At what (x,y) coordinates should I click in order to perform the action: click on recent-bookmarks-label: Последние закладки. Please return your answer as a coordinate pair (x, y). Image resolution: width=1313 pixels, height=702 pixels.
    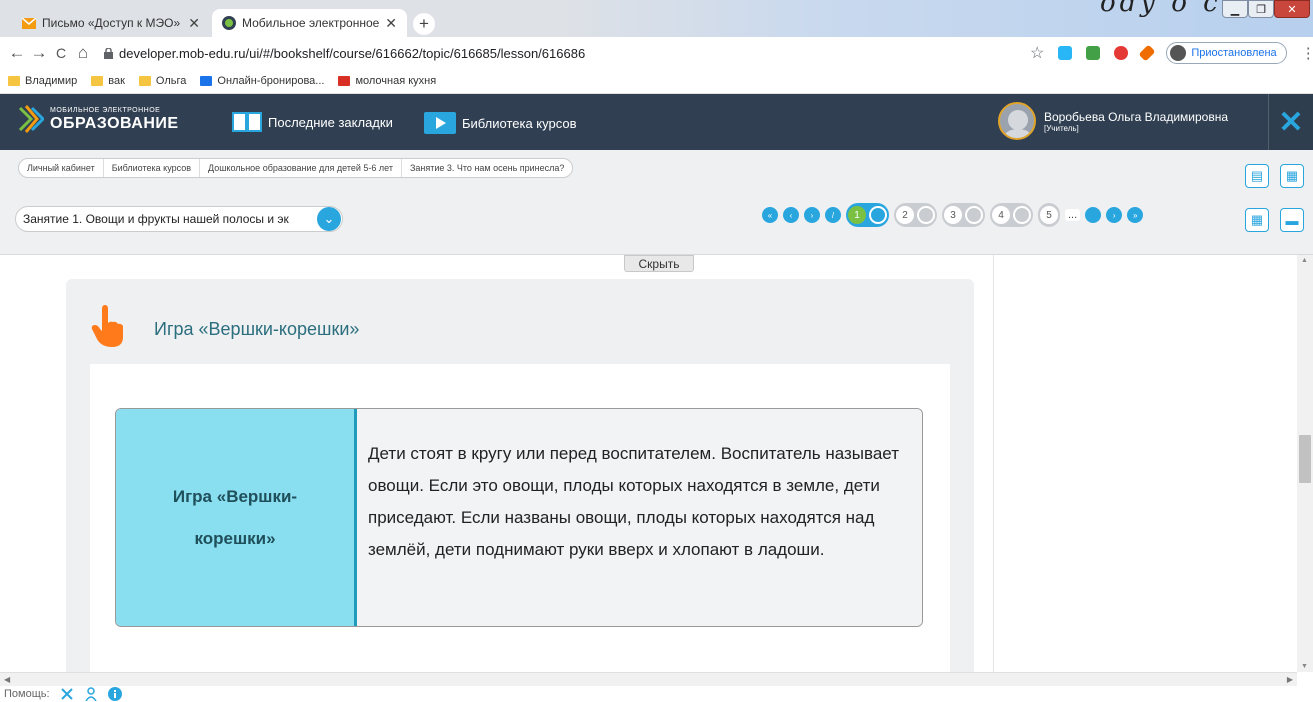
    Looking at the image, I should click on (330, 122).